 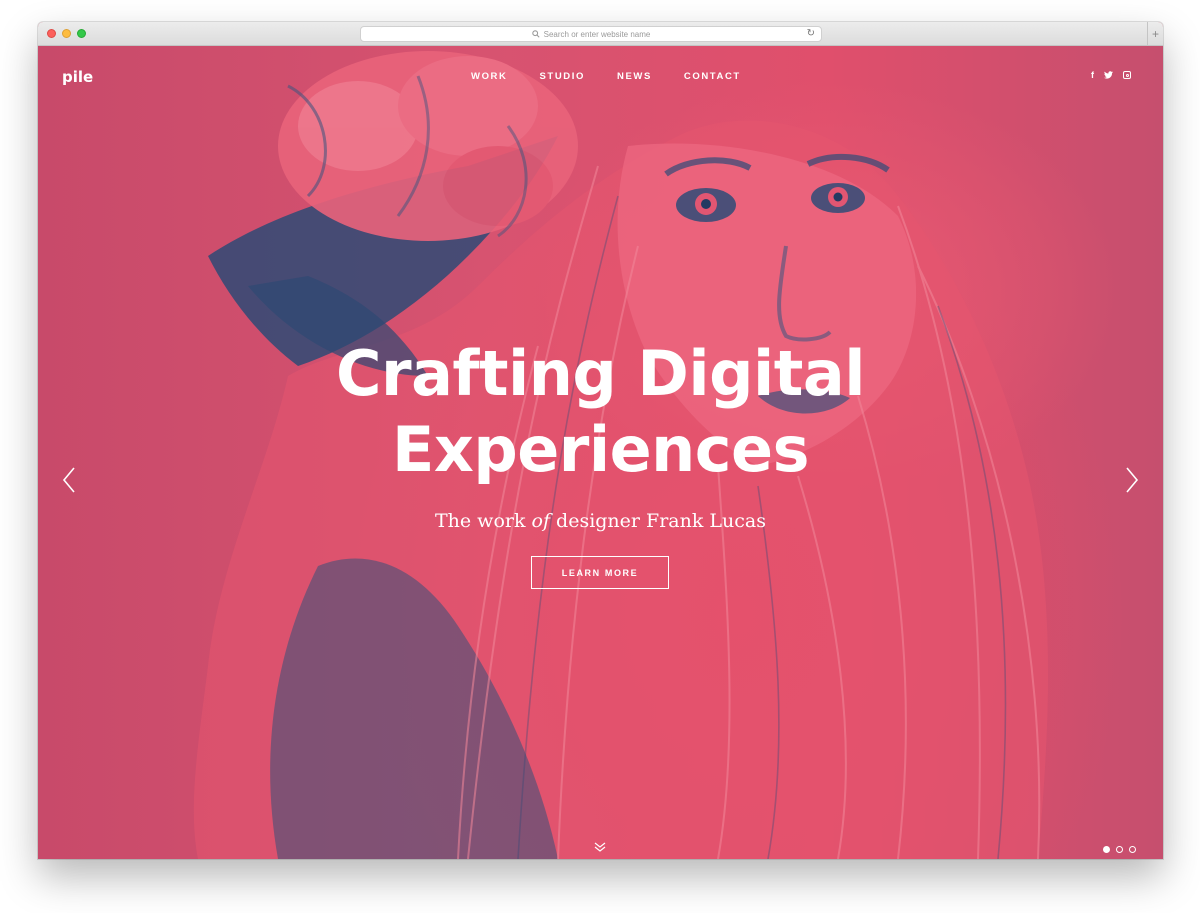 What do you see at coordinates (77, 77) in the screenshot?
I see `site-logo: pile` at bounding box center [77, 77].